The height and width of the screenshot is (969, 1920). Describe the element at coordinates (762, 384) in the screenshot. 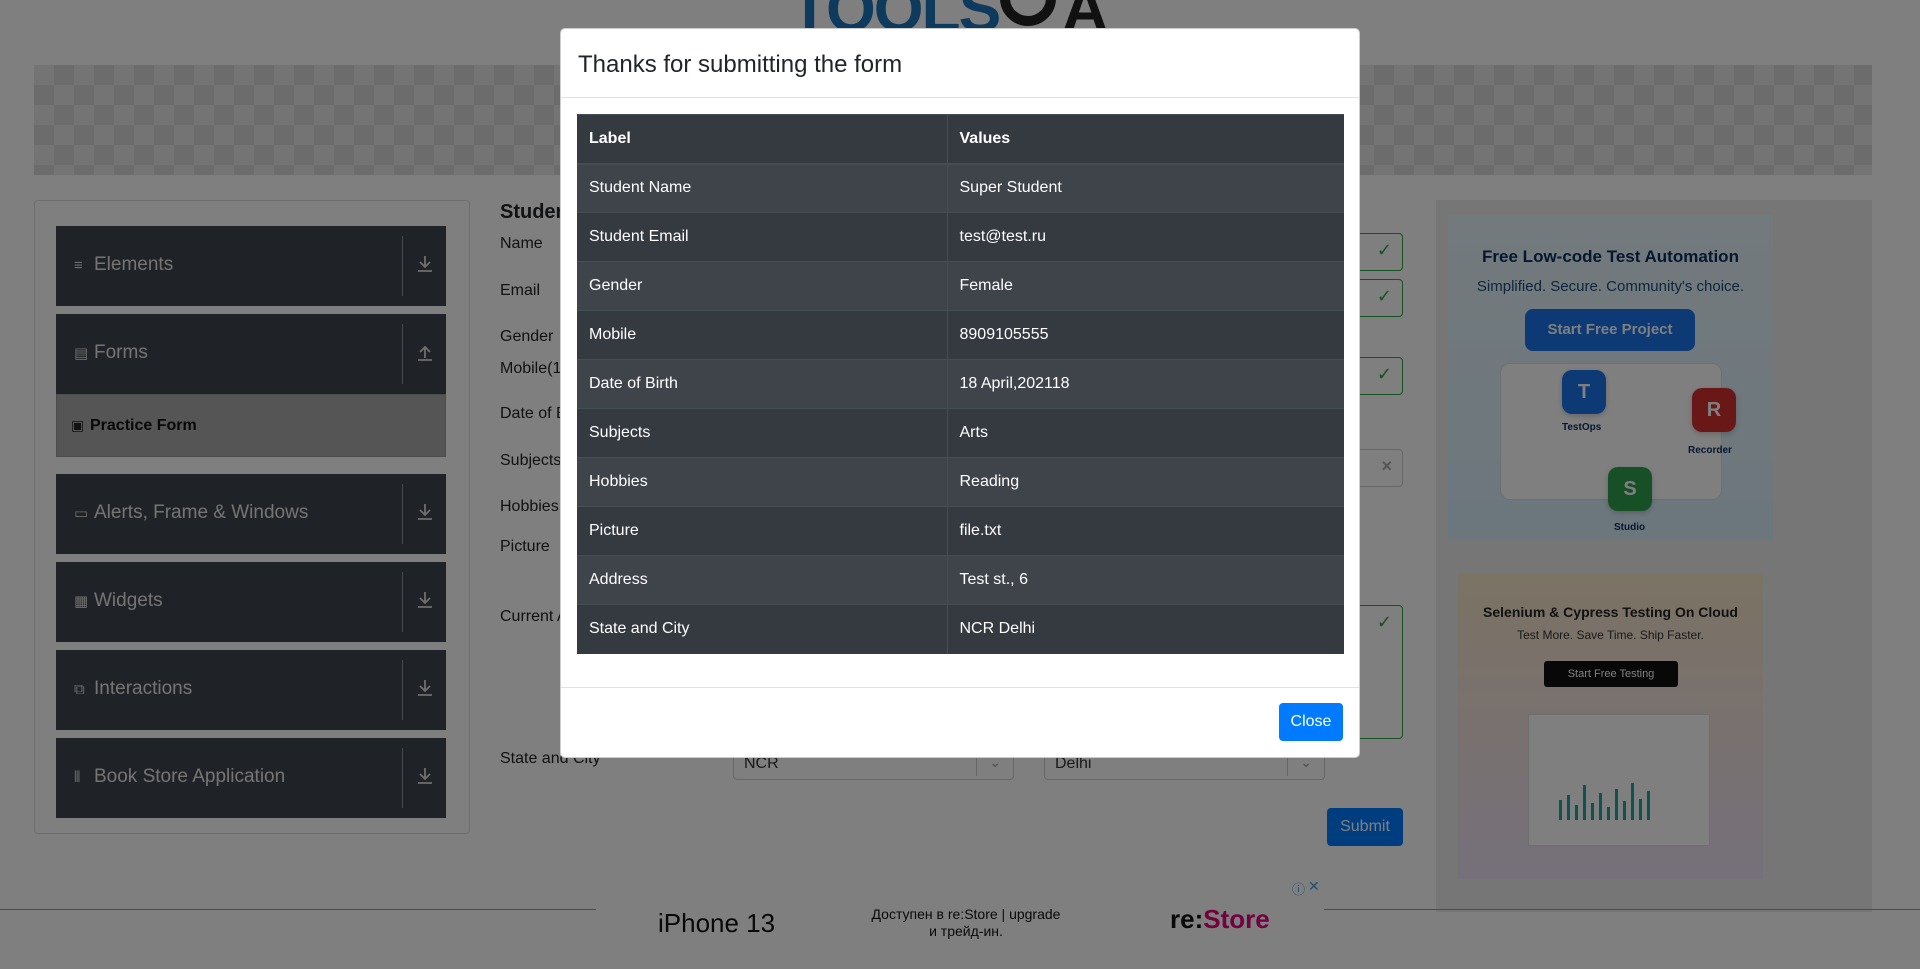

I see `row-label: Date of Birth` at that location.